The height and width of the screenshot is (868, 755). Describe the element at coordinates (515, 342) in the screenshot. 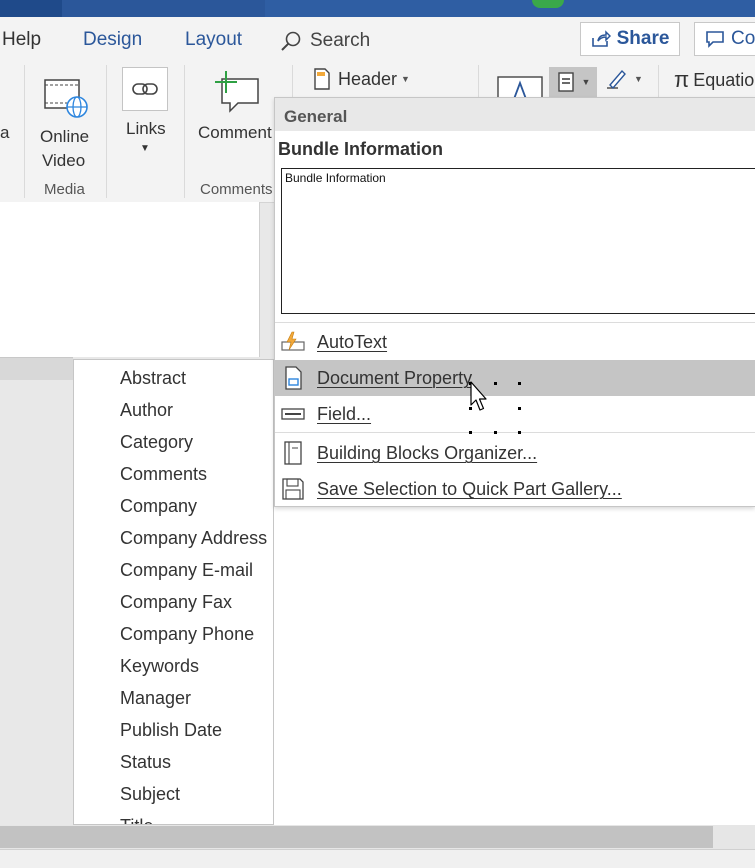

I see `menu-item-autotext: AutoText` at that location.